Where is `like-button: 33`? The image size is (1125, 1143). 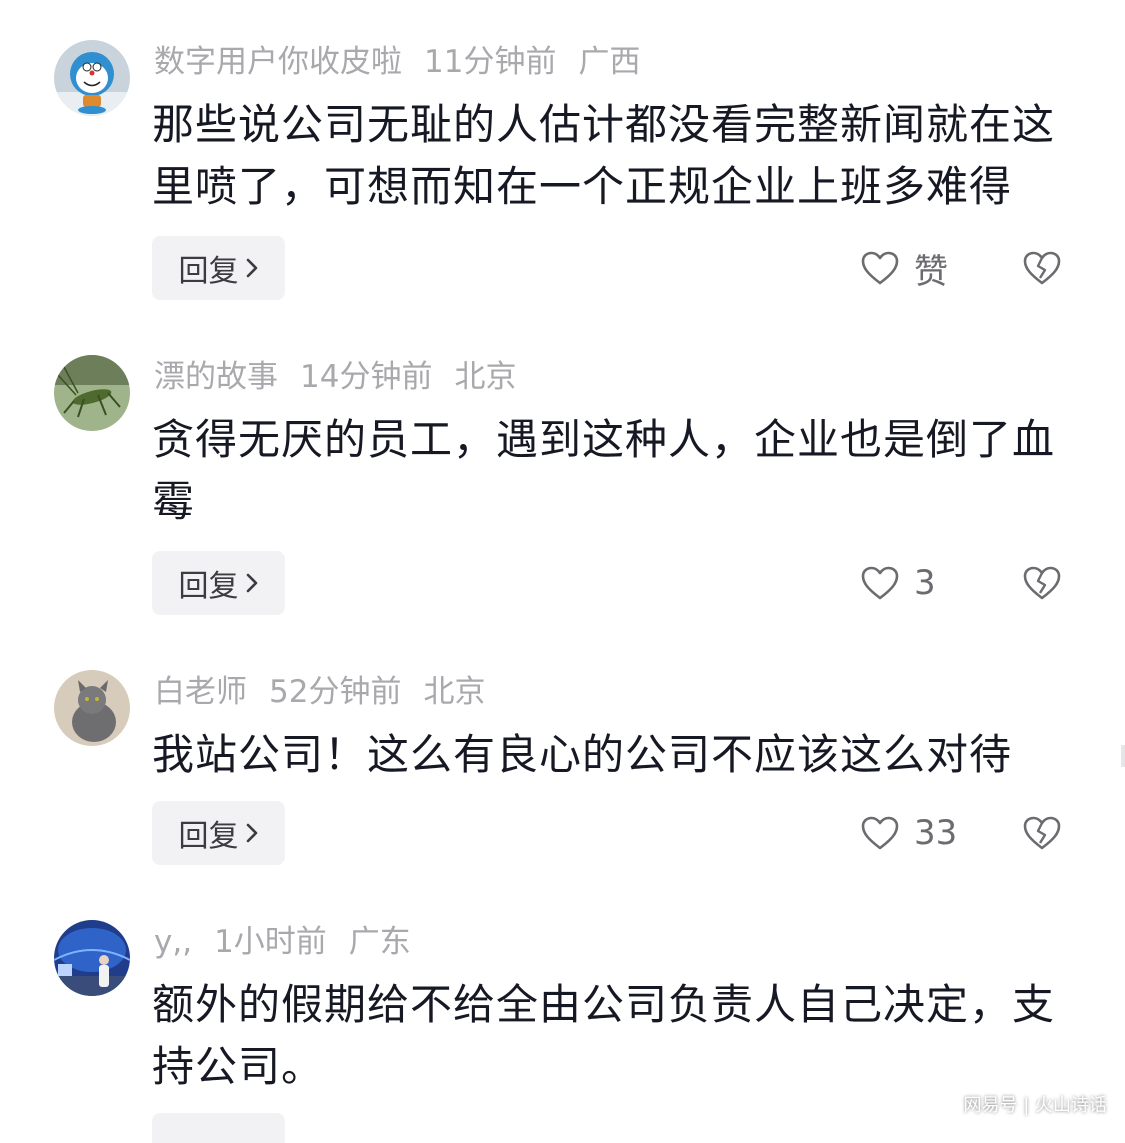 like-button: 33 is located at coordinates (908, 833).